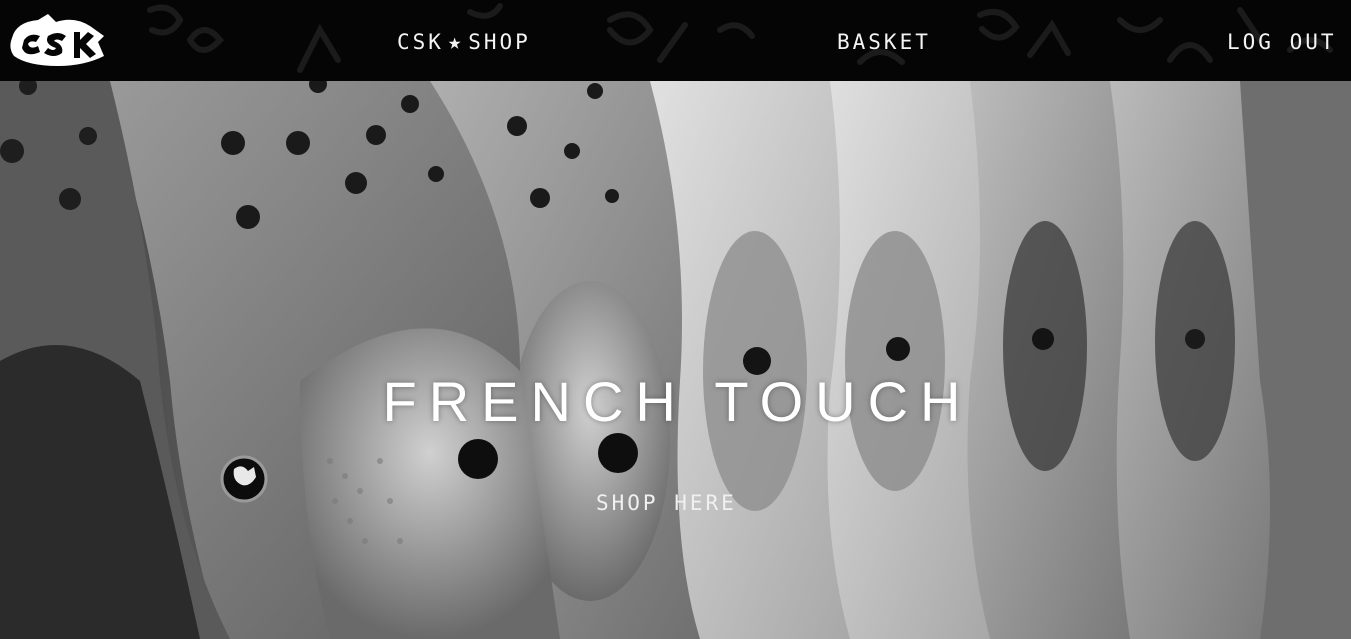  I want to click on nav-shop-prefix: CSK, so click(420, 42).